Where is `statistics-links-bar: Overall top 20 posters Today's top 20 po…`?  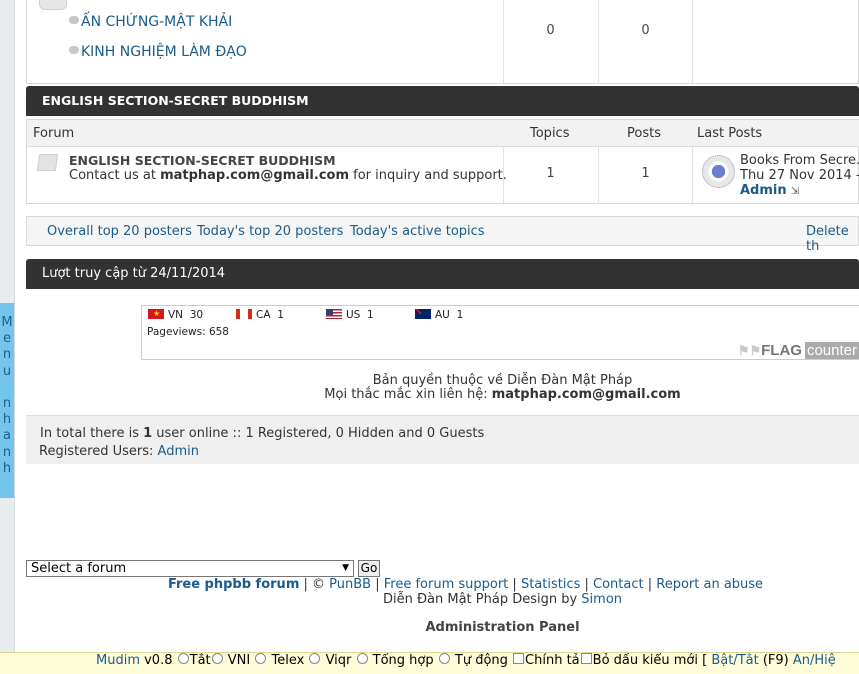 statistics-links-bar: Overall top 20 posters Today's top 20 po… is located at coordinates (442, 235).